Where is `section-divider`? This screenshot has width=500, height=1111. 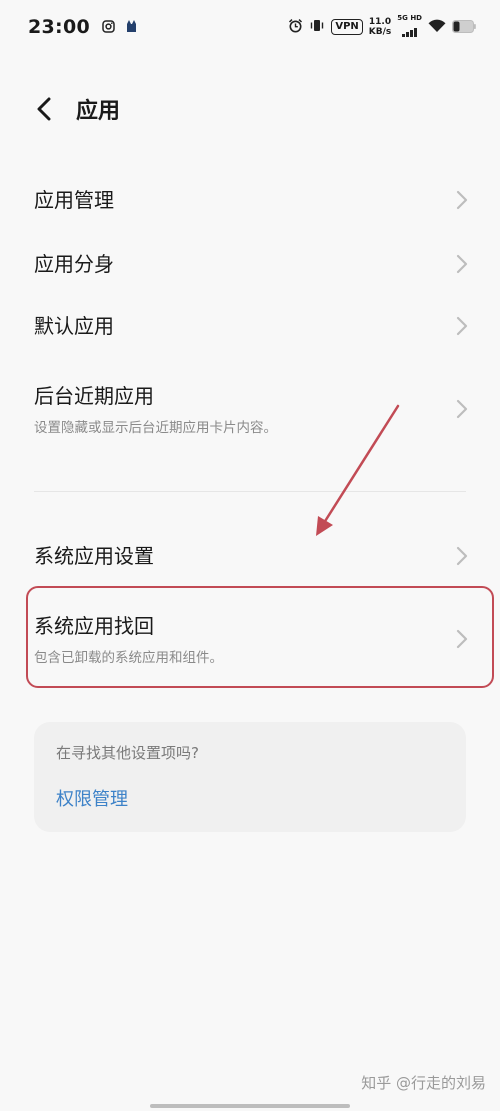 section-divider is located at coordinates (250, 491).